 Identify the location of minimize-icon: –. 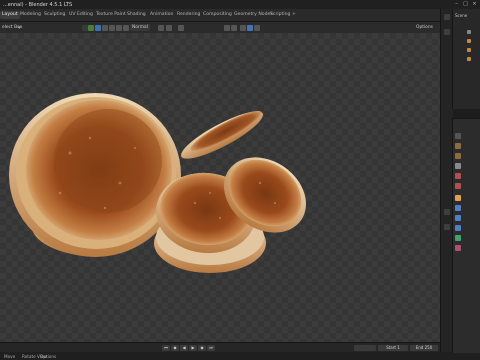
(456, 4).